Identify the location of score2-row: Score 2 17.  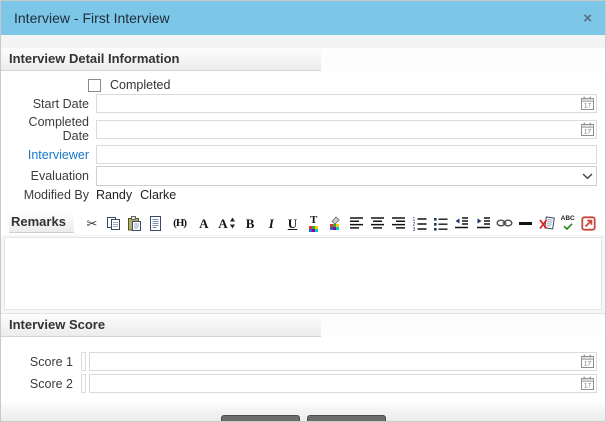
(303, 383).